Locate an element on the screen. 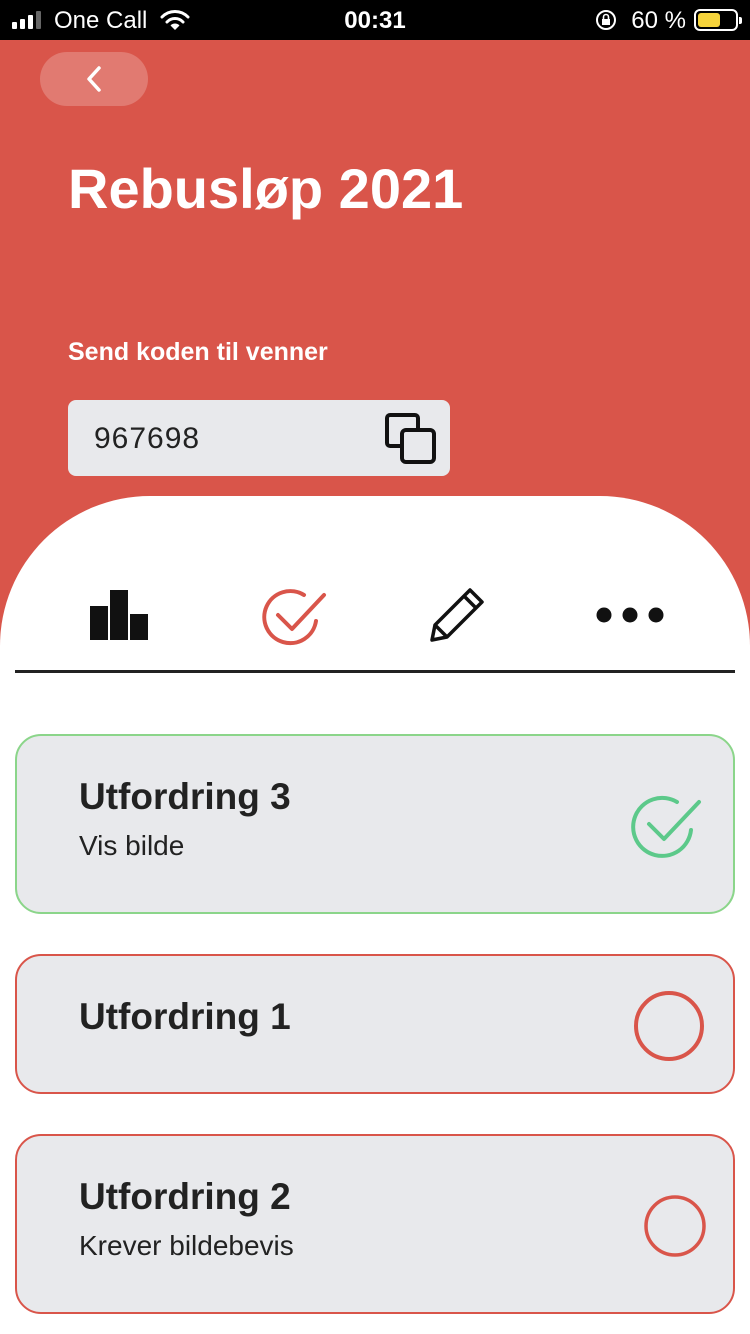  rotation-lock-icon is located at coordinates (606, 20).